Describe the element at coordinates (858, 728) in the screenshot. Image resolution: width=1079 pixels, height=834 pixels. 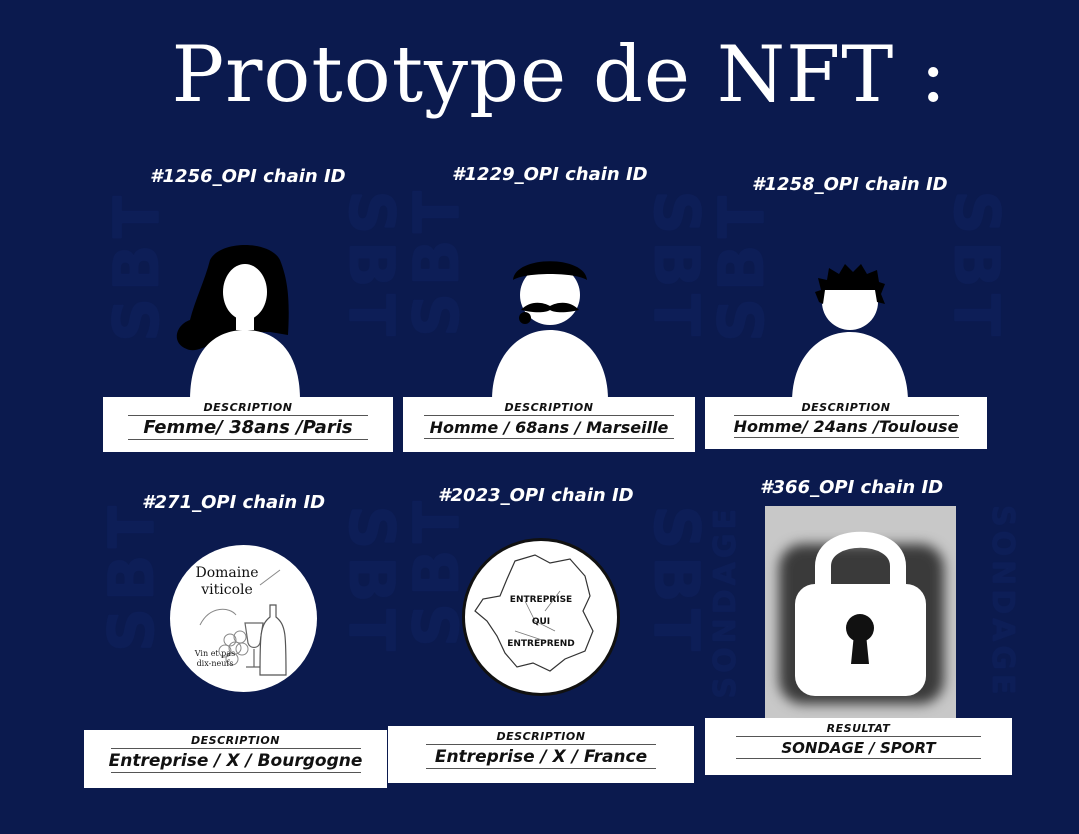
I see `result-label: RESULTAT` at that location.